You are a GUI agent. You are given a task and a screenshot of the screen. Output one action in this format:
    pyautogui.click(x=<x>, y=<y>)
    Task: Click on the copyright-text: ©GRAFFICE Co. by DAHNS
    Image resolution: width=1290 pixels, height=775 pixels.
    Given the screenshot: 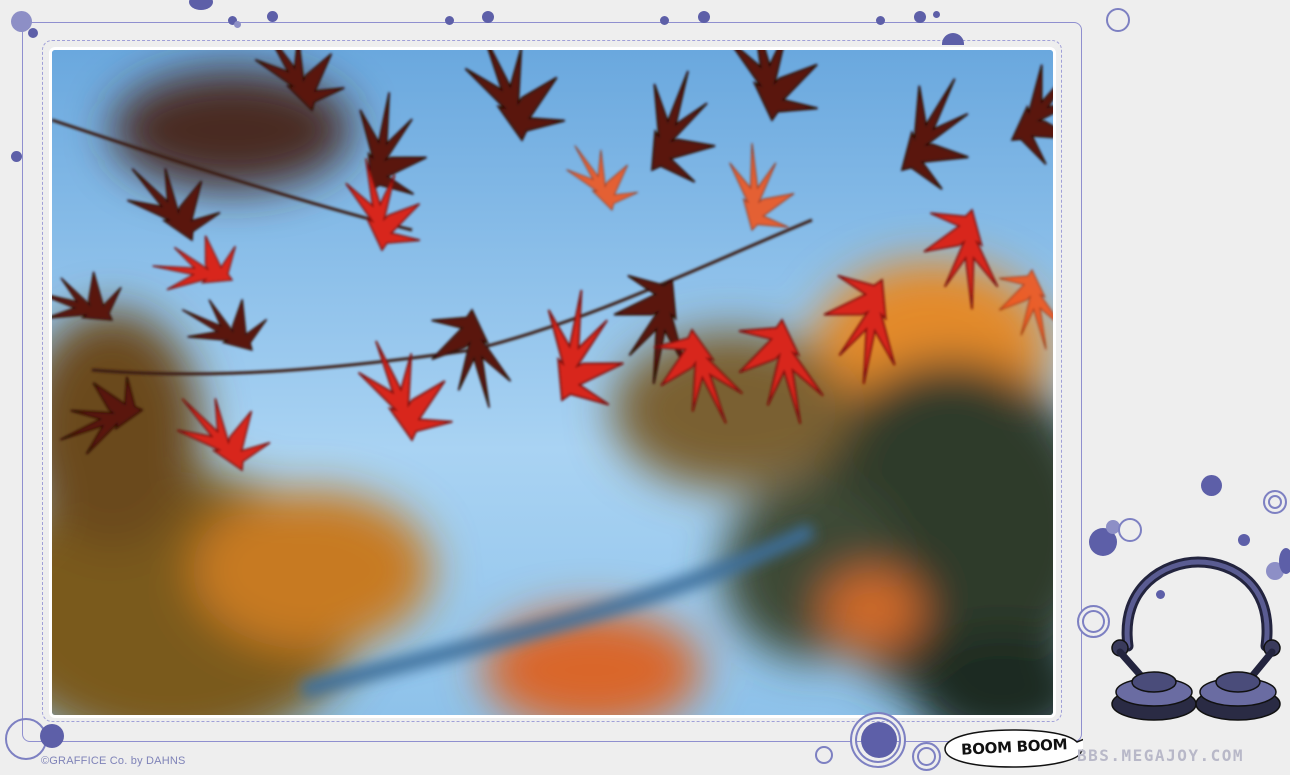 What is the action you would take?
    pyautogui.click(x=113, y=761)
    